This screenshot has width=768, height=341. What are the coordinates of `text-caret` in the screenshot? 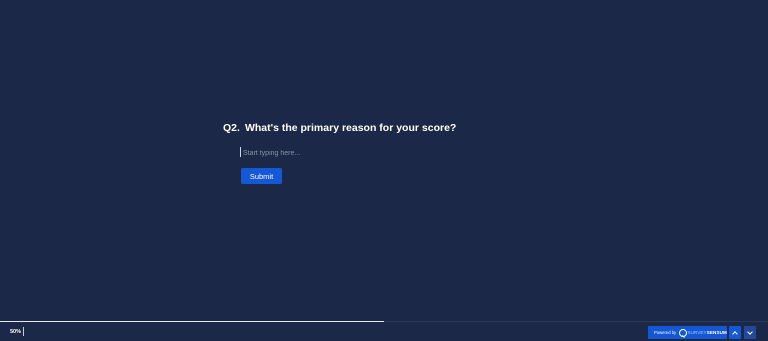 It's located at (240, 152).